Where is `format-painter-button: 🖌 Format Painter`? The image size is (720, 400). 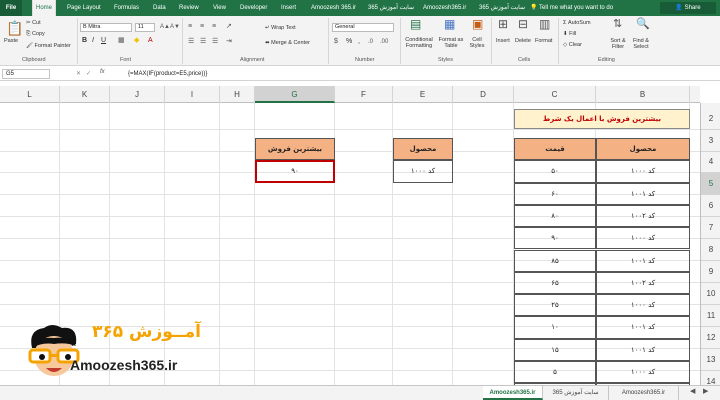 format-painter-button: 🖌 Format Painter is located at coordinates (48, 46).